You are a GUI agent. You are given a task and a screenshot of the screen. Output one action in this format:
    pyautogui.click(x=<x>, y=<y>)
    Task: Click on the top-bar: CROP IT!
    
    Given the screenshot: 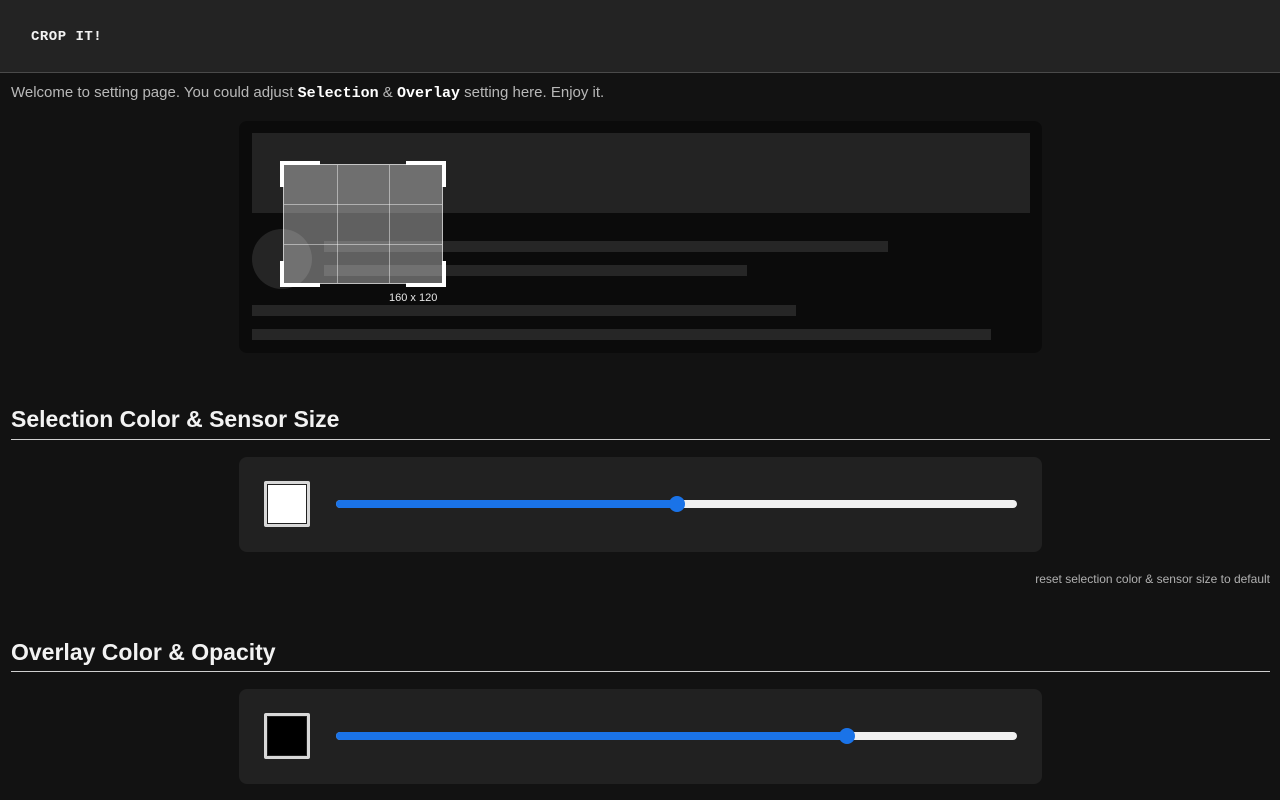 What is the action you would take?
    pyautogui.click(x=640, y=36)
    